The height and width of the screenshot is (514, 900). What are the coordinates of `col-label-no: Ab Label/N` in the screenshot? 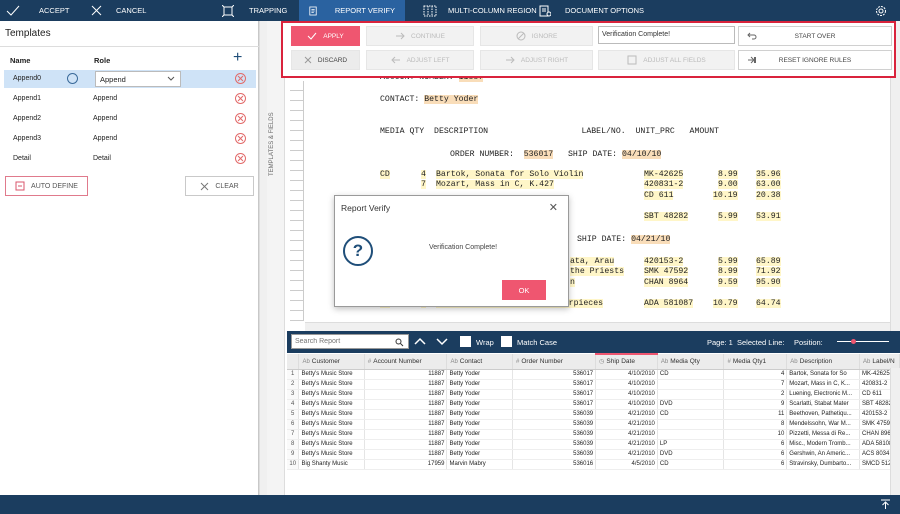 It's located at (879, 362).